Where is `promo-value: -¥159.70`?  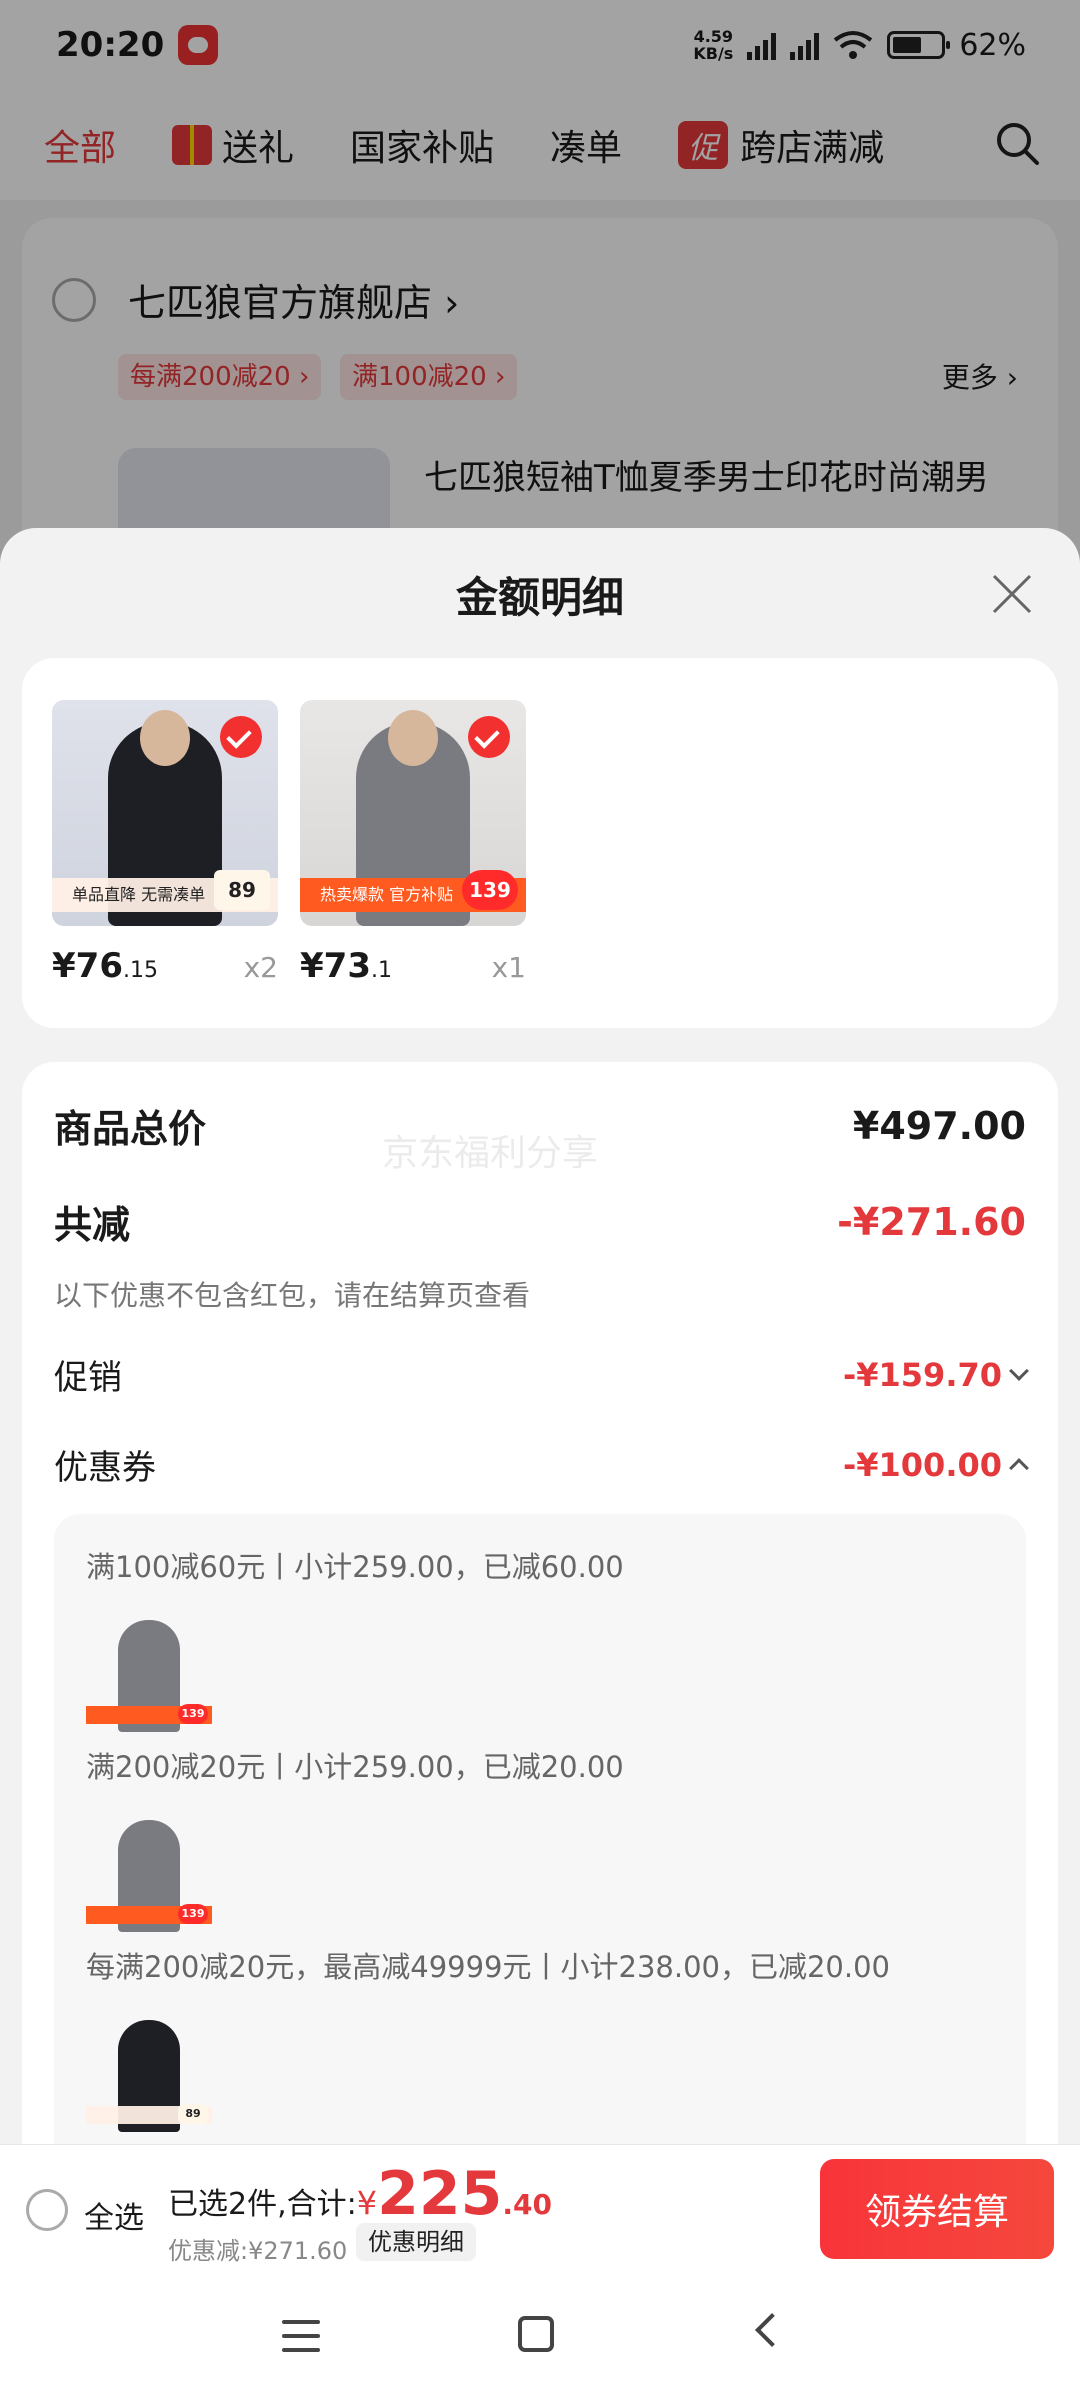
promo-value: -¥159.70 is located at coordinates (922, 1374).